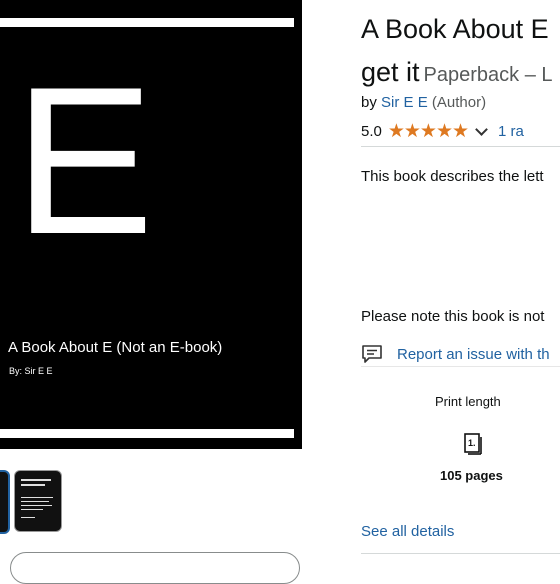  What do you see at coordinates (404, 102) in the screenshot?
I see `author-link: Sir E E` at bounding box center [404, 102].